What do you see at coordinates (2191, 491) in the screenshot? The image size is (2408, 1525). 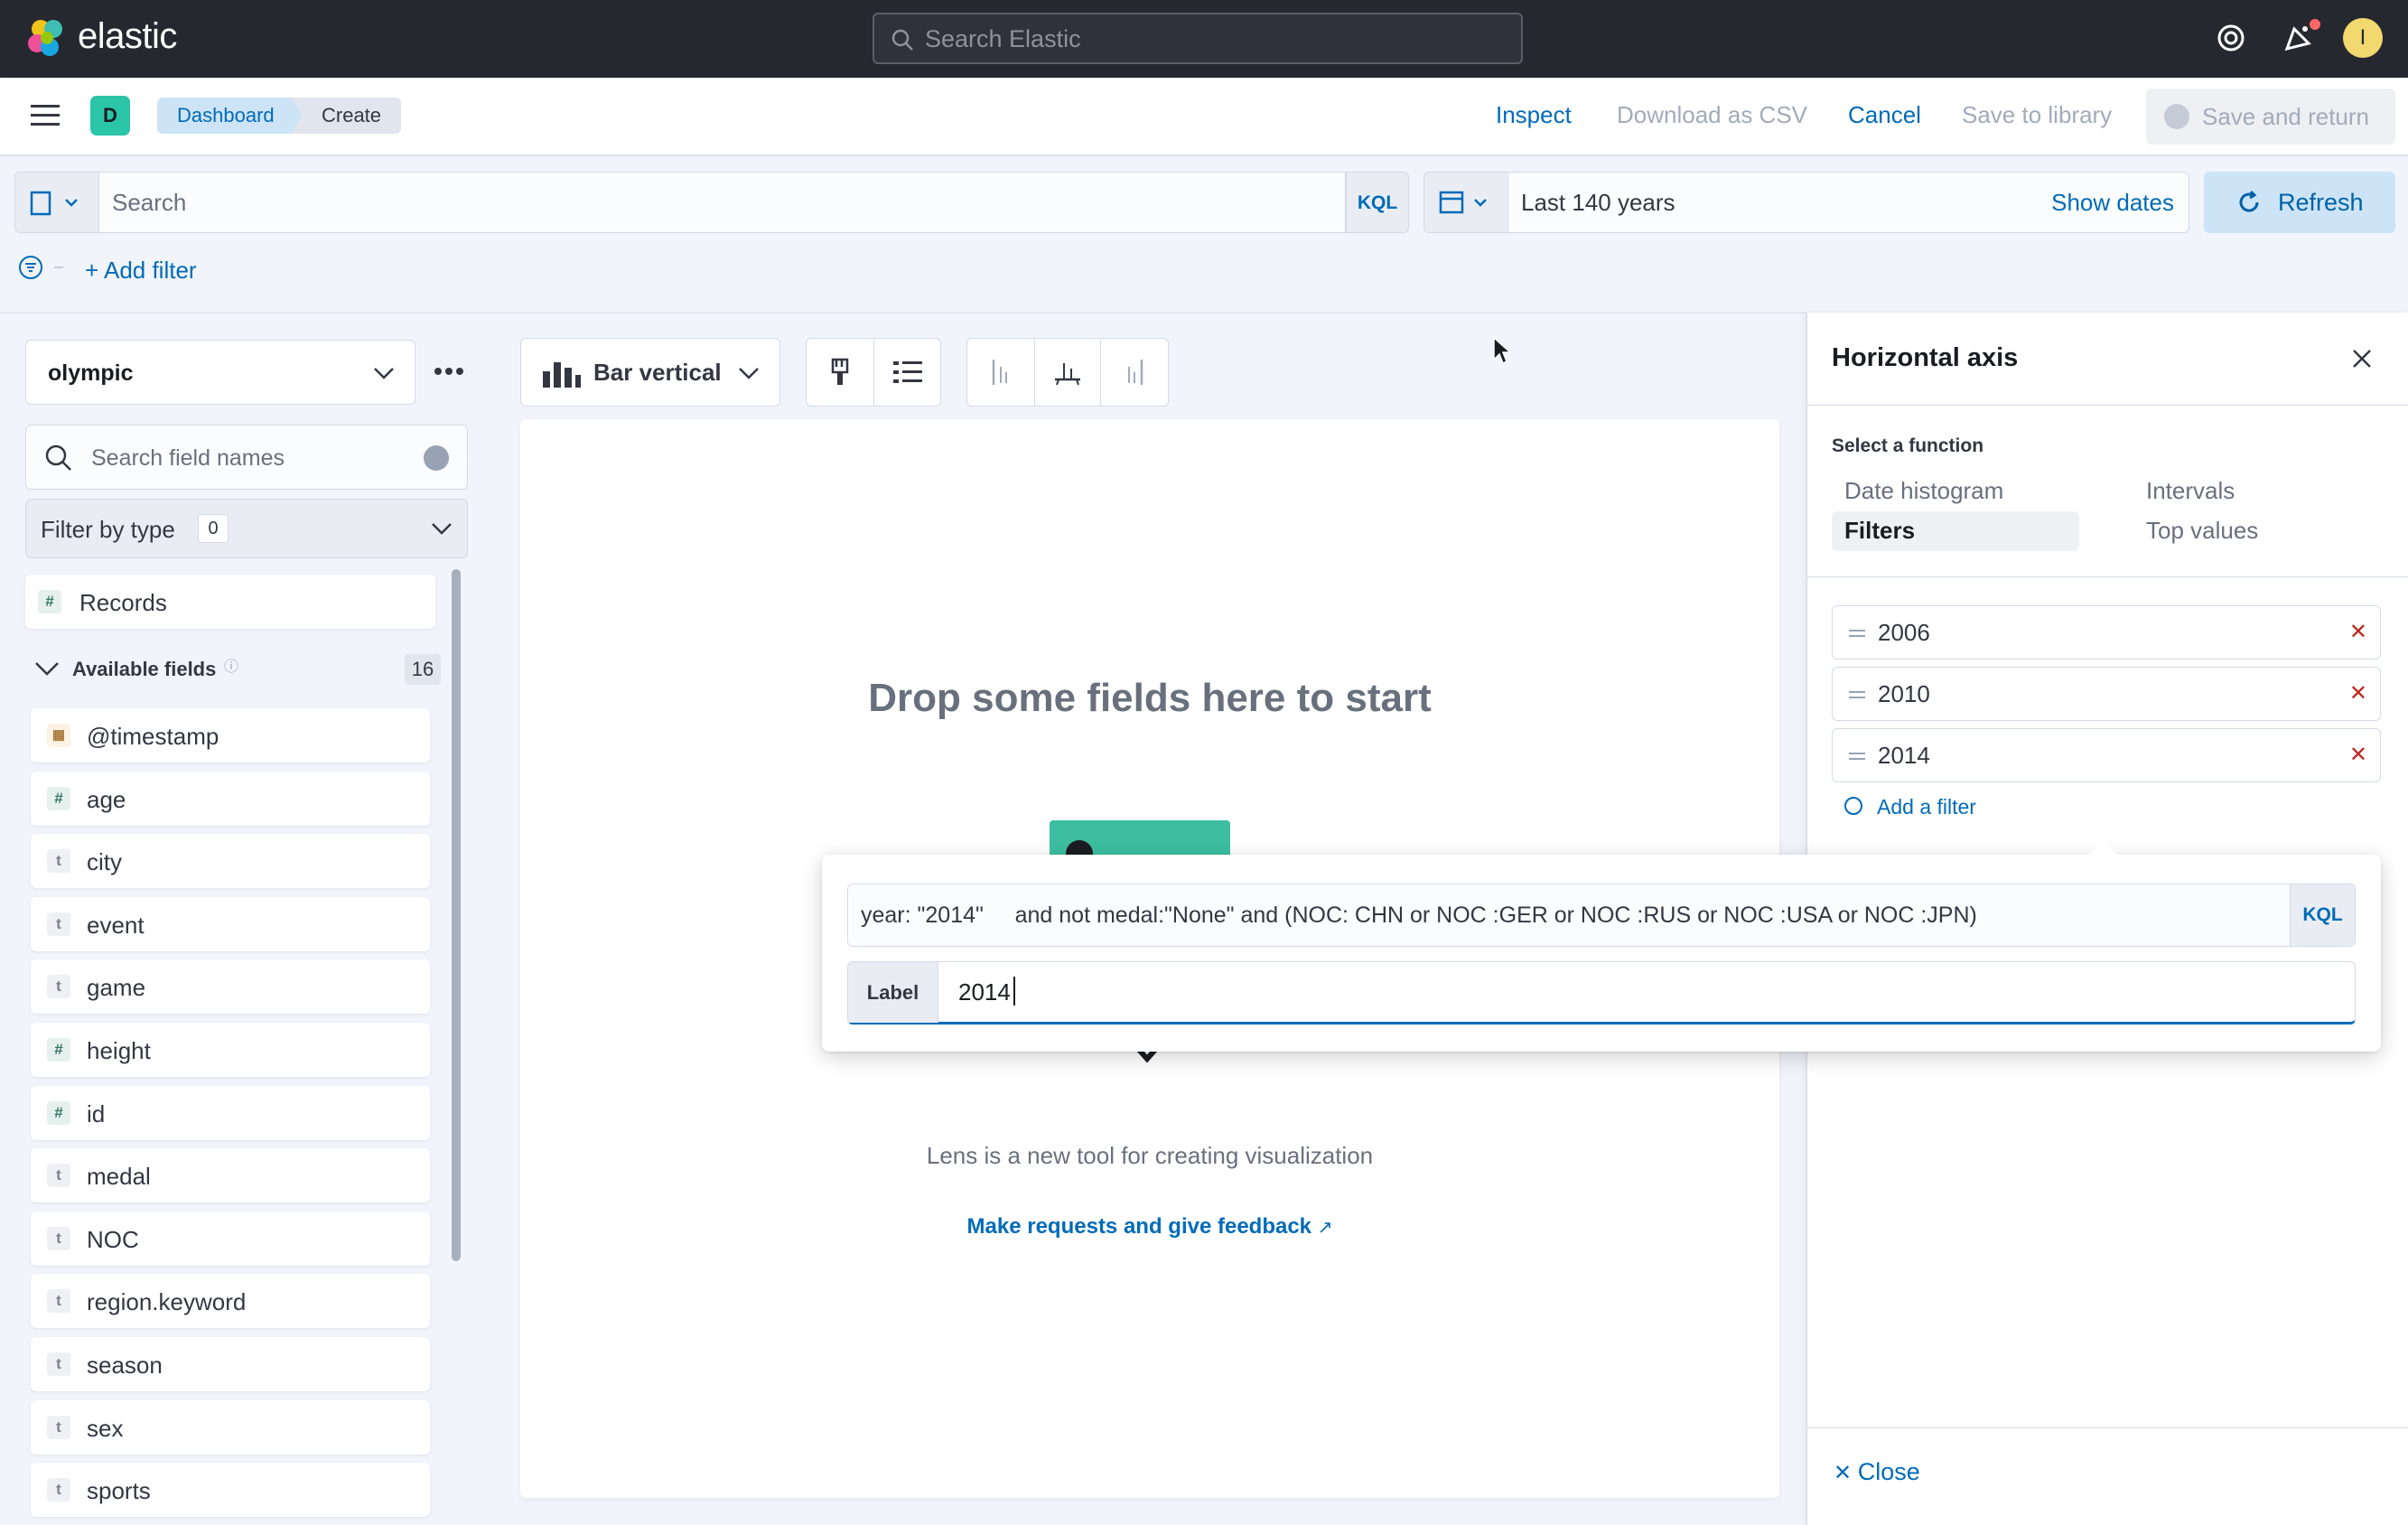 I see `function-intervals: Intervals` at bounding box center [2191, 491].